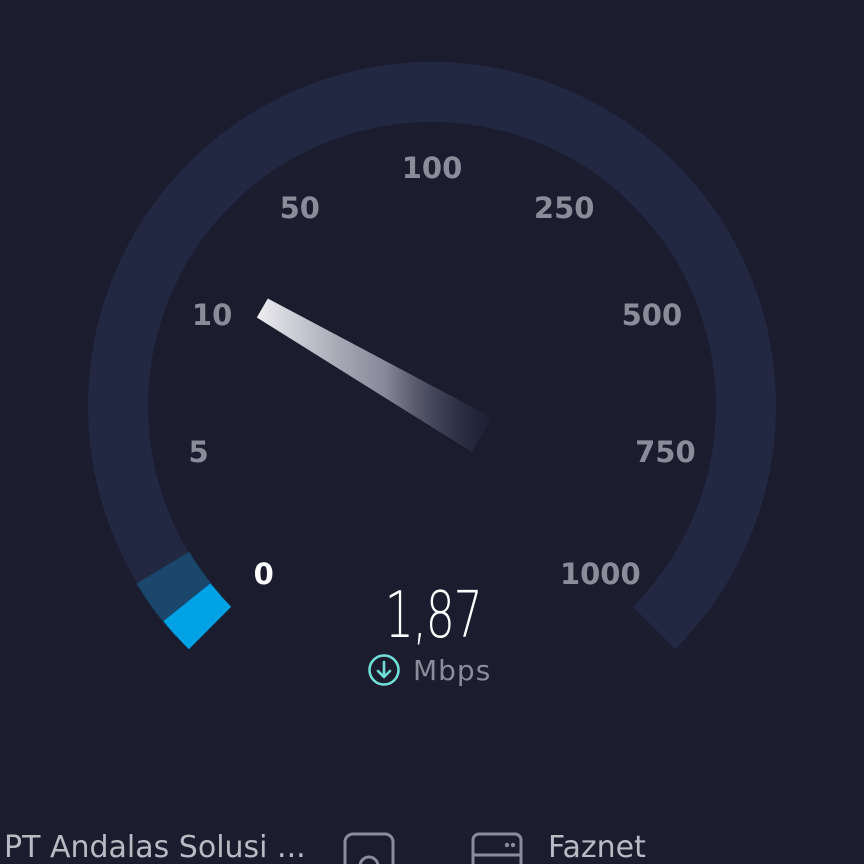  Describe the element at coordinates (369, 848) in the screenshot. I see `user-icon` at that location.